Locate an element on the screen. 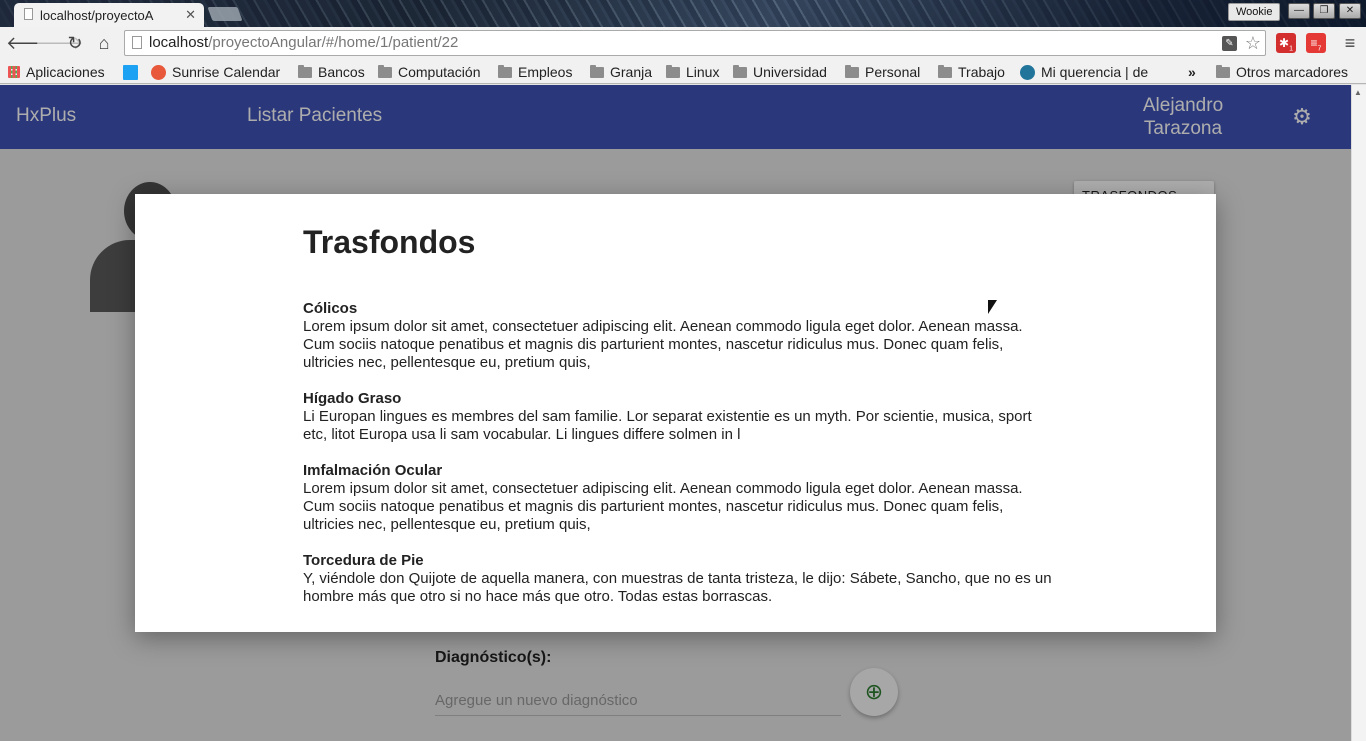 This screenshot has height=741, width=1366. bookmark-label: Linux is located at coordinates (703, 72).